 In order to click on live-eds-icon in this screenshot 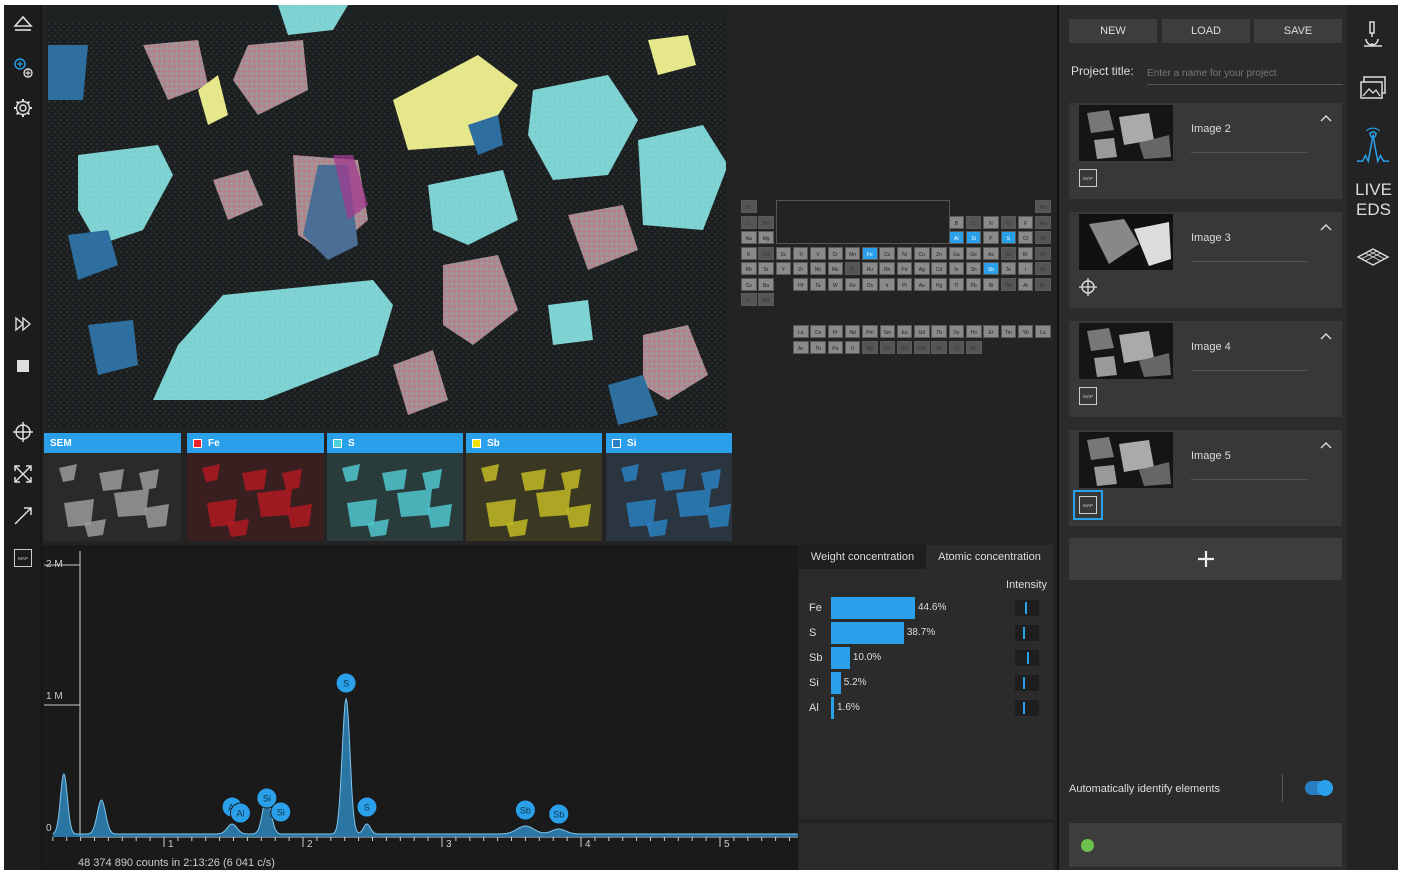, I will do `click(1373, 146)`.